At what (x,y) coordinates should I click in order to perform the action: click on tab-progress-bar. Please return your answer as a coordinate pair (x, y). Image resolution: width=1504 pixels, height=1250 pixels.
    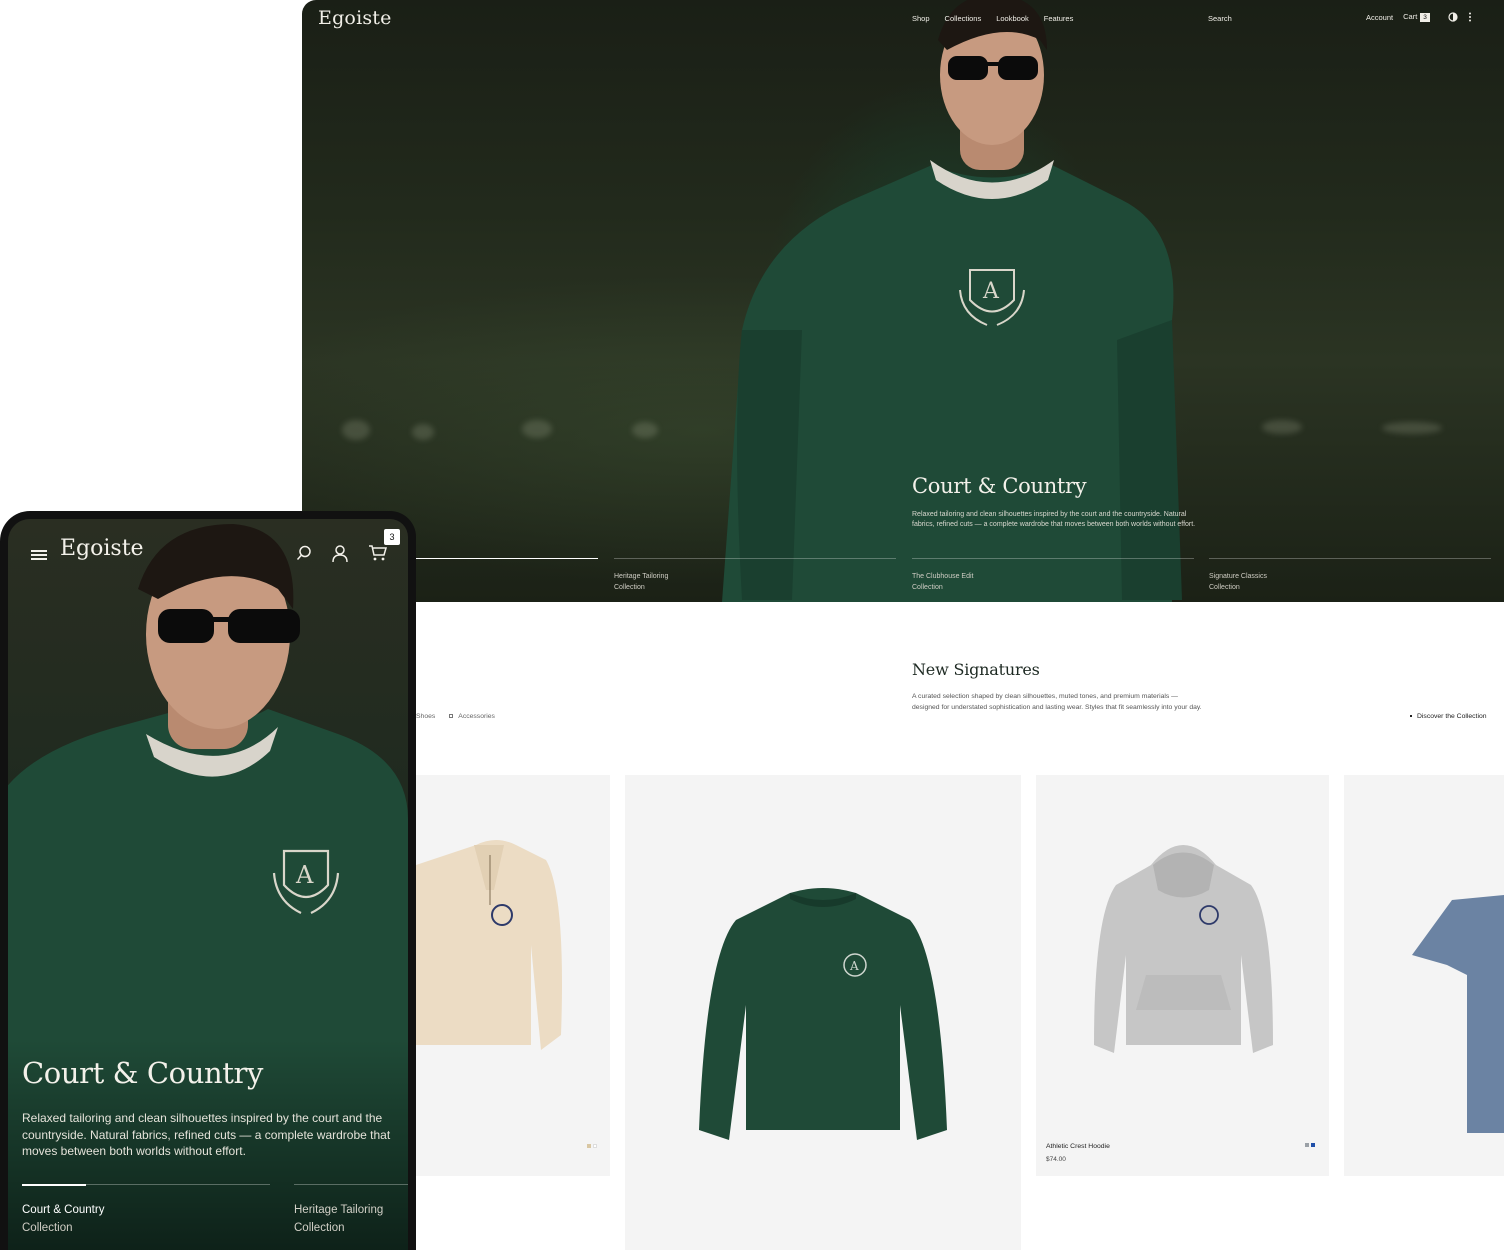
    Looking at the image, I should click on (54, 1185).